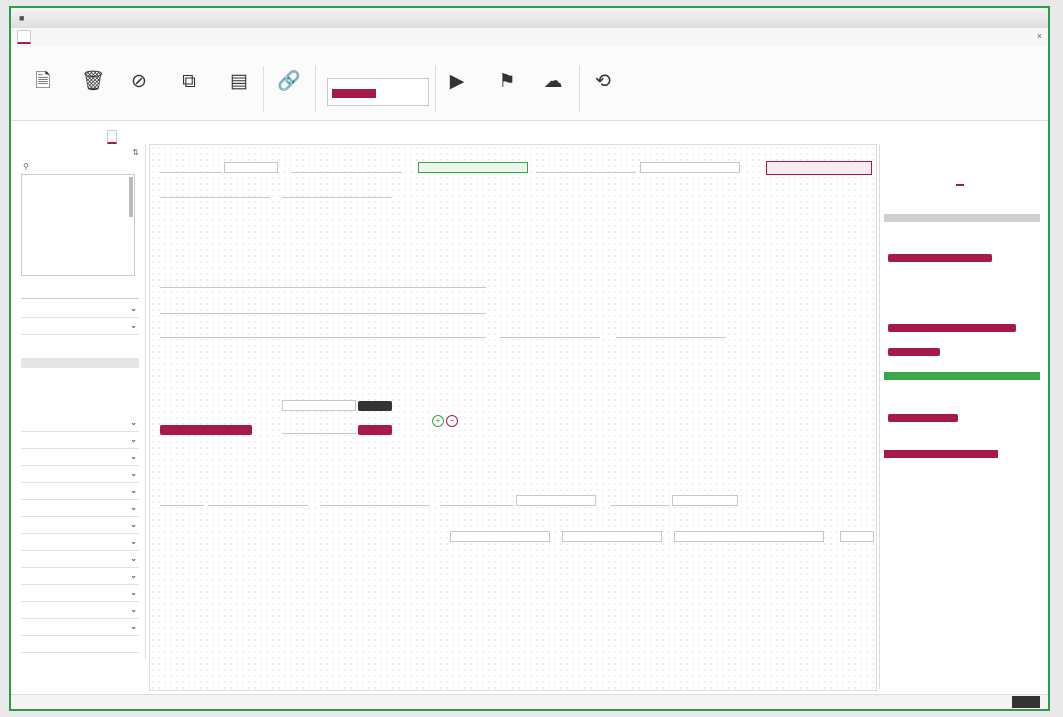 This screenshot has height=717, width=1063. Describe the element at coordinates (80, 510) in the screenshot. I see `left-section-8: ⌄` at that location.